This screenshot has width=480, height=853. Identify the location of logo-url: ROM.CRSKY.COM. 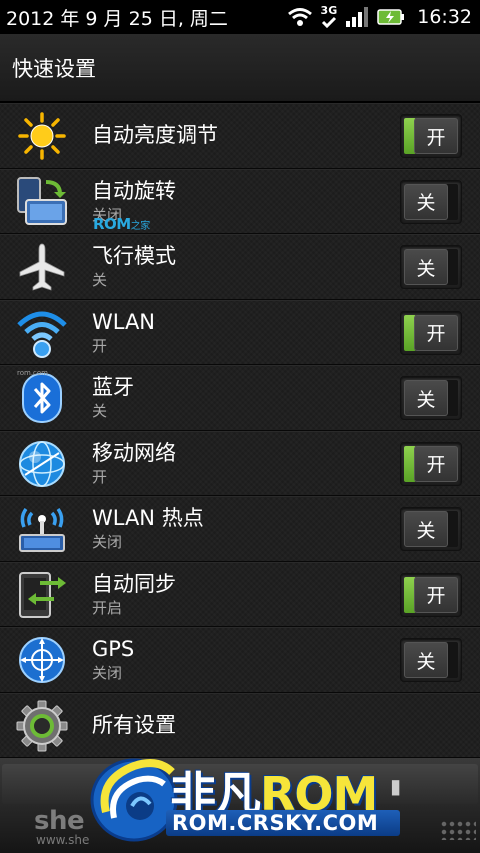
(275, 823).